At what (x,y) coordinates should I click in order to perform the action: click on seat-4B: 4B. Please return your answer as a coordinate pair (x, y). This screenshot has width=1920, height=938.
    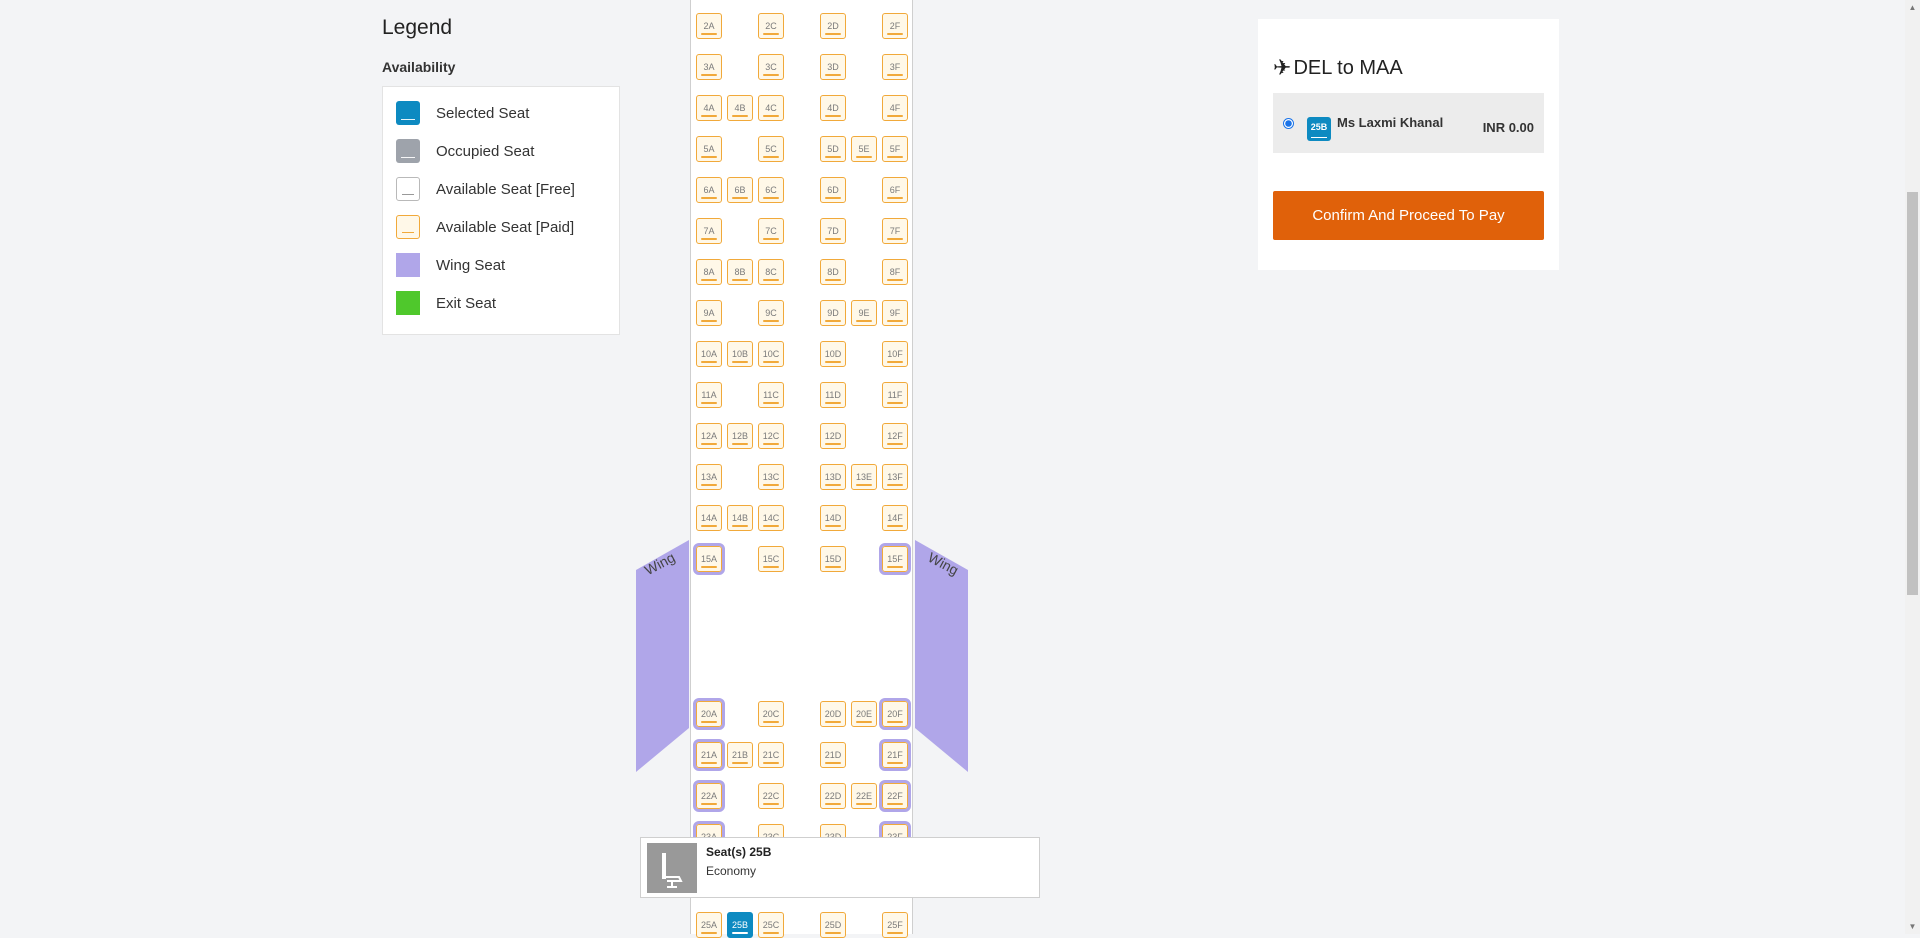
    Looking at the image, I should click on (740, 108).